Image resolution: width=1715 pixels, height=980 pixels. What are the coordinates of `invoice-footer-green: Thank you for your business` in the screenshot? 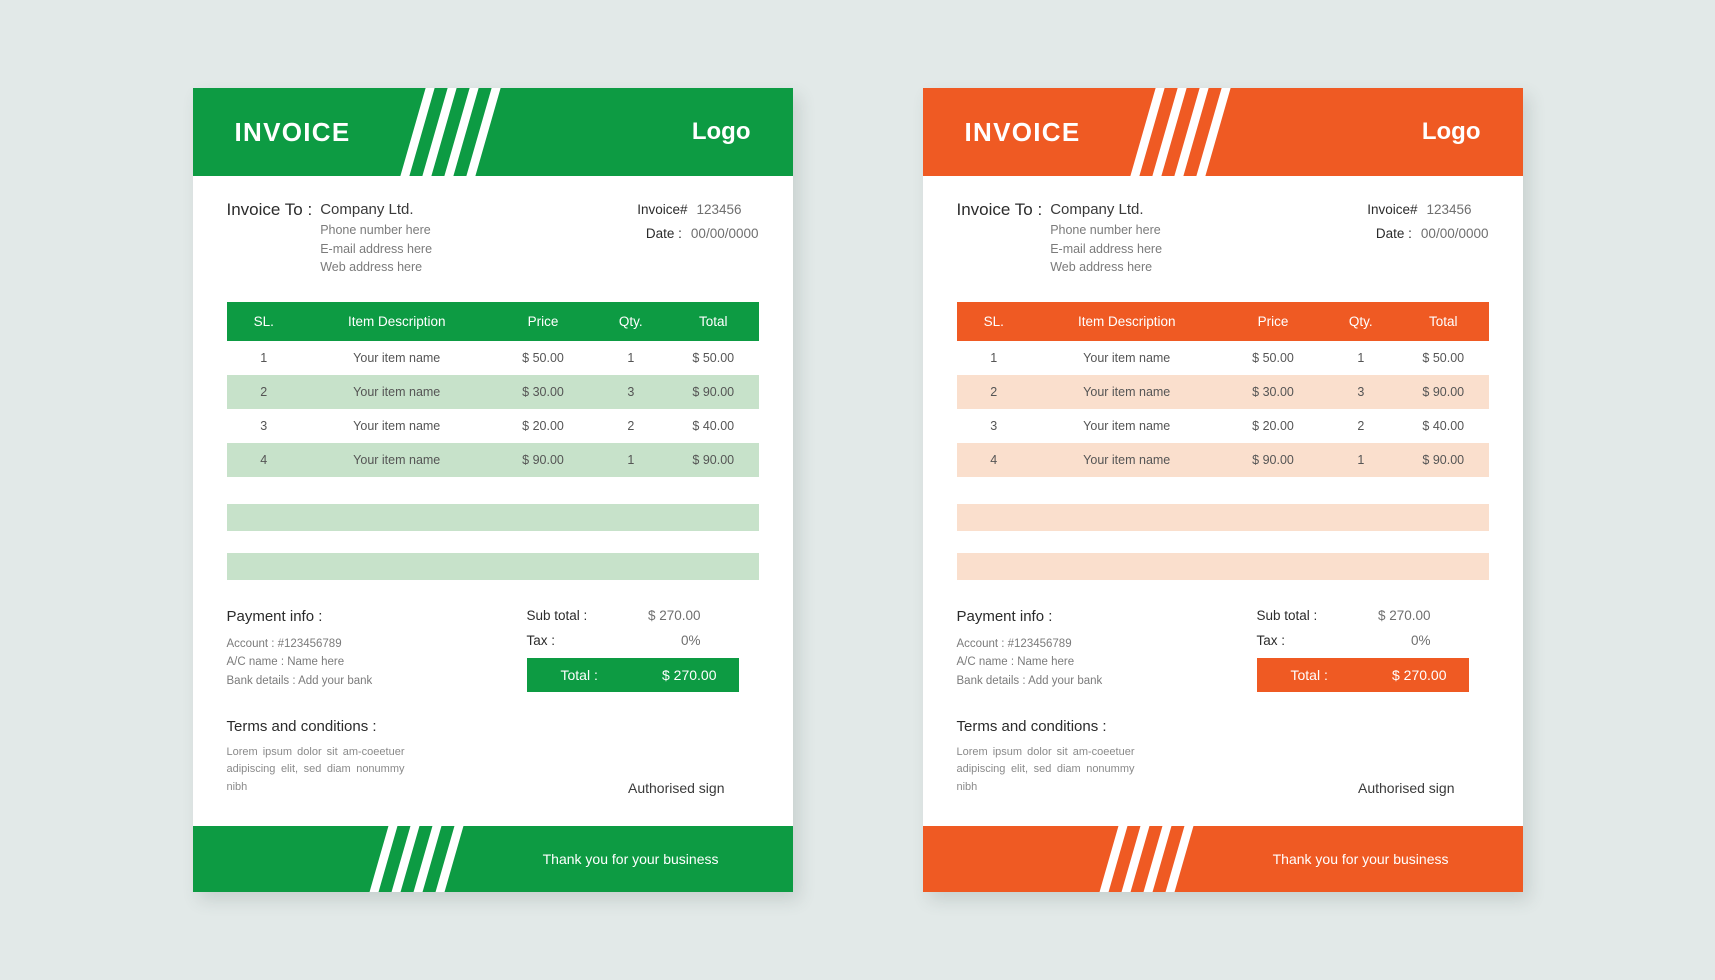 It's located at (492, 859).